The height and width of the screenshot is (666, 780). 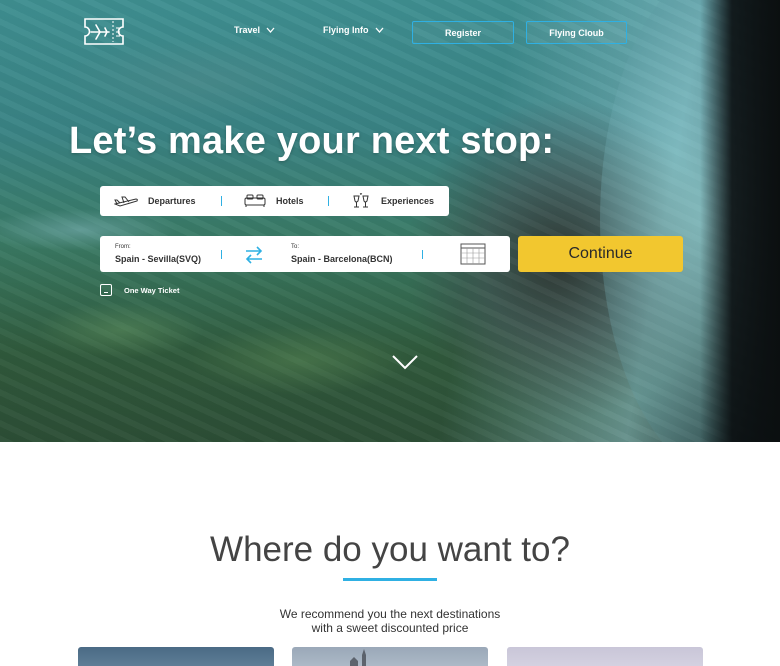 I want to click on nav-flying-info-label: Flying Info, so click(x=346, y=30).